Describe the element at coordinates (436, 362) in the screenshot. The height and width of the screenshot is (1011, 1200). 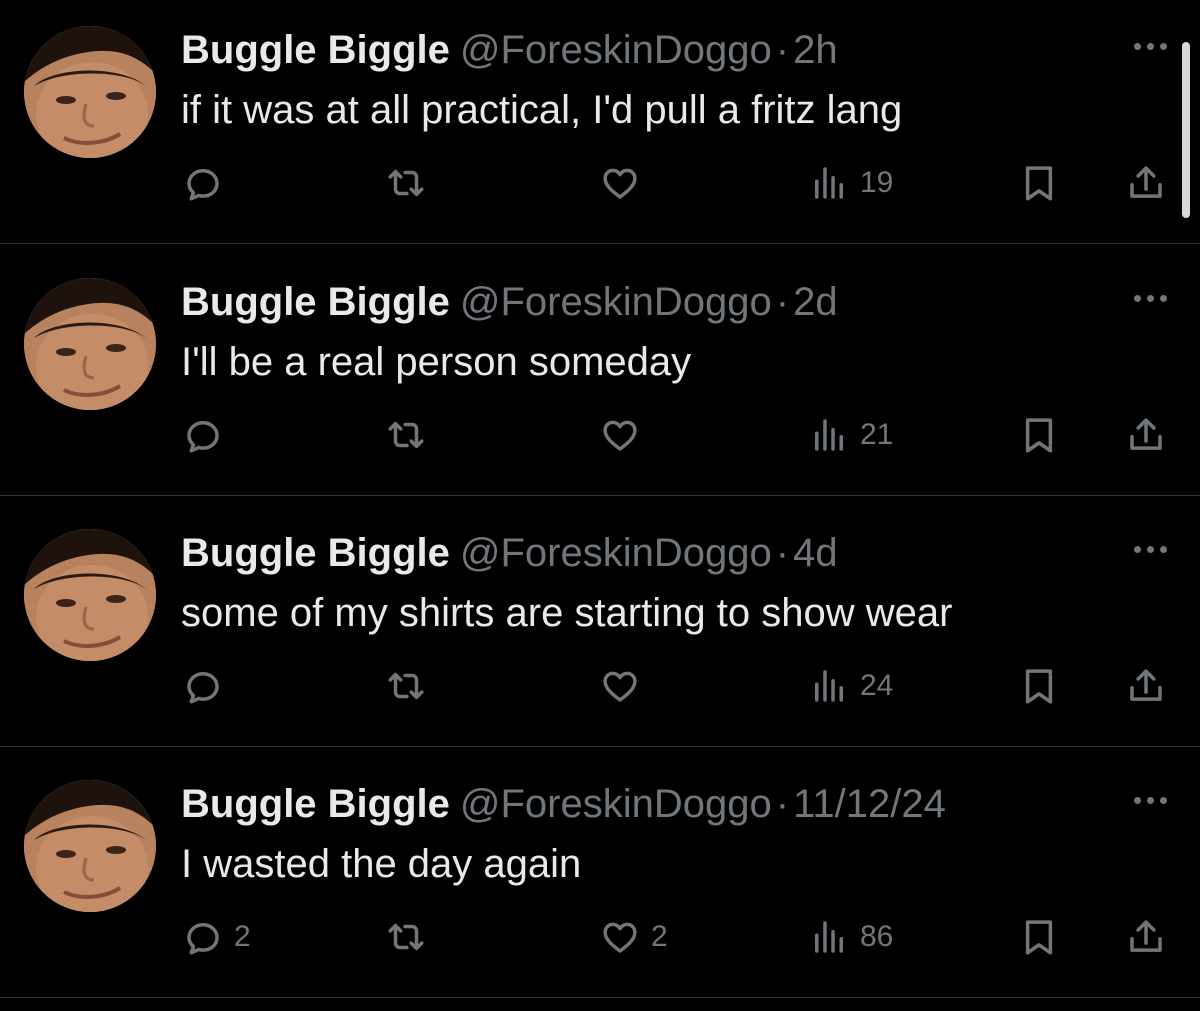
I see `tweet-text: I'll be a real person someday` at that location.